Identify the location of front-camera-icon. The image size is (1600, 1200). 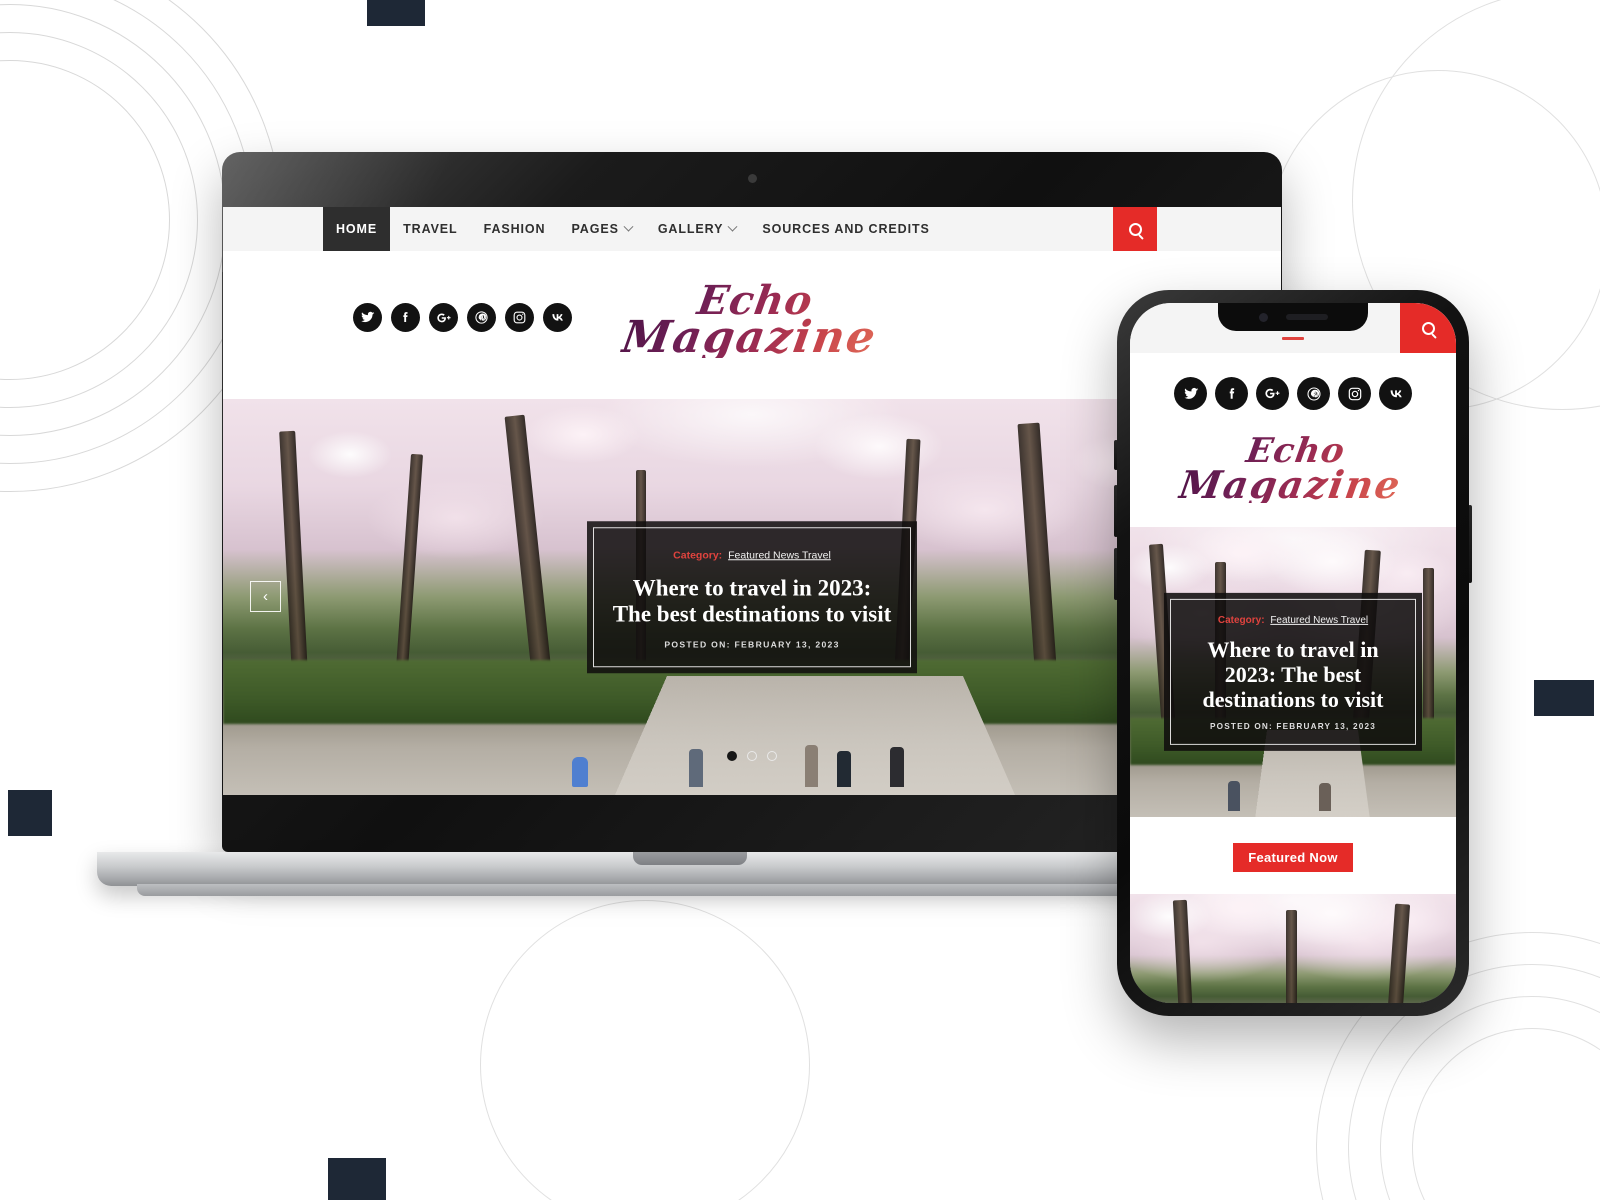
(1263, 317).